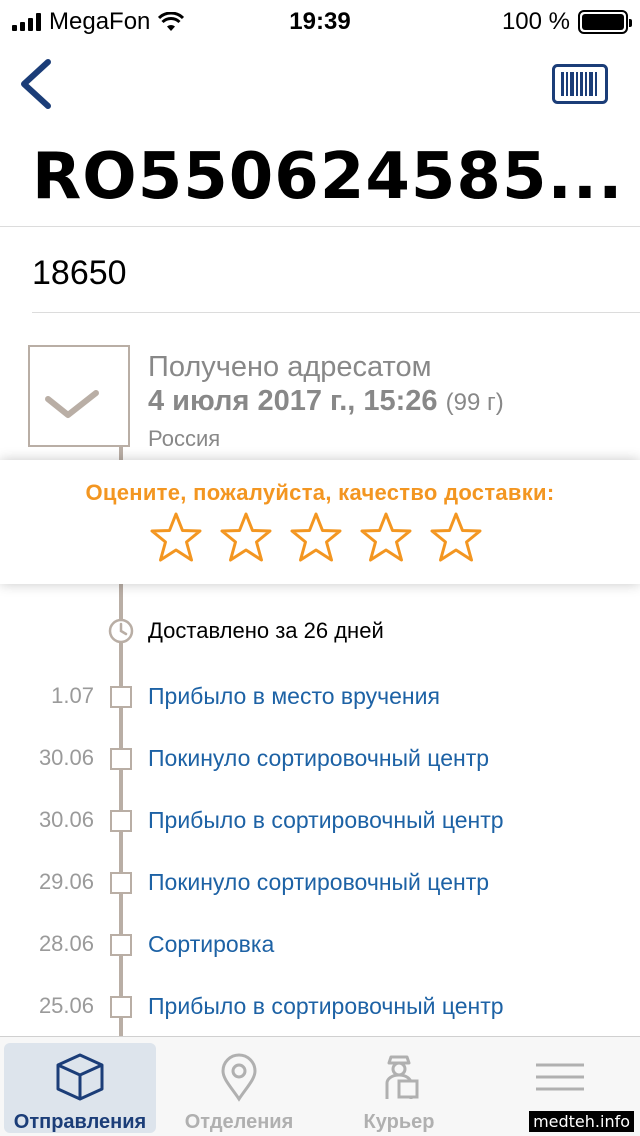  Describe the element at coordinates (402, 1077) in the screenshot. I see `courier-icon` at that location.